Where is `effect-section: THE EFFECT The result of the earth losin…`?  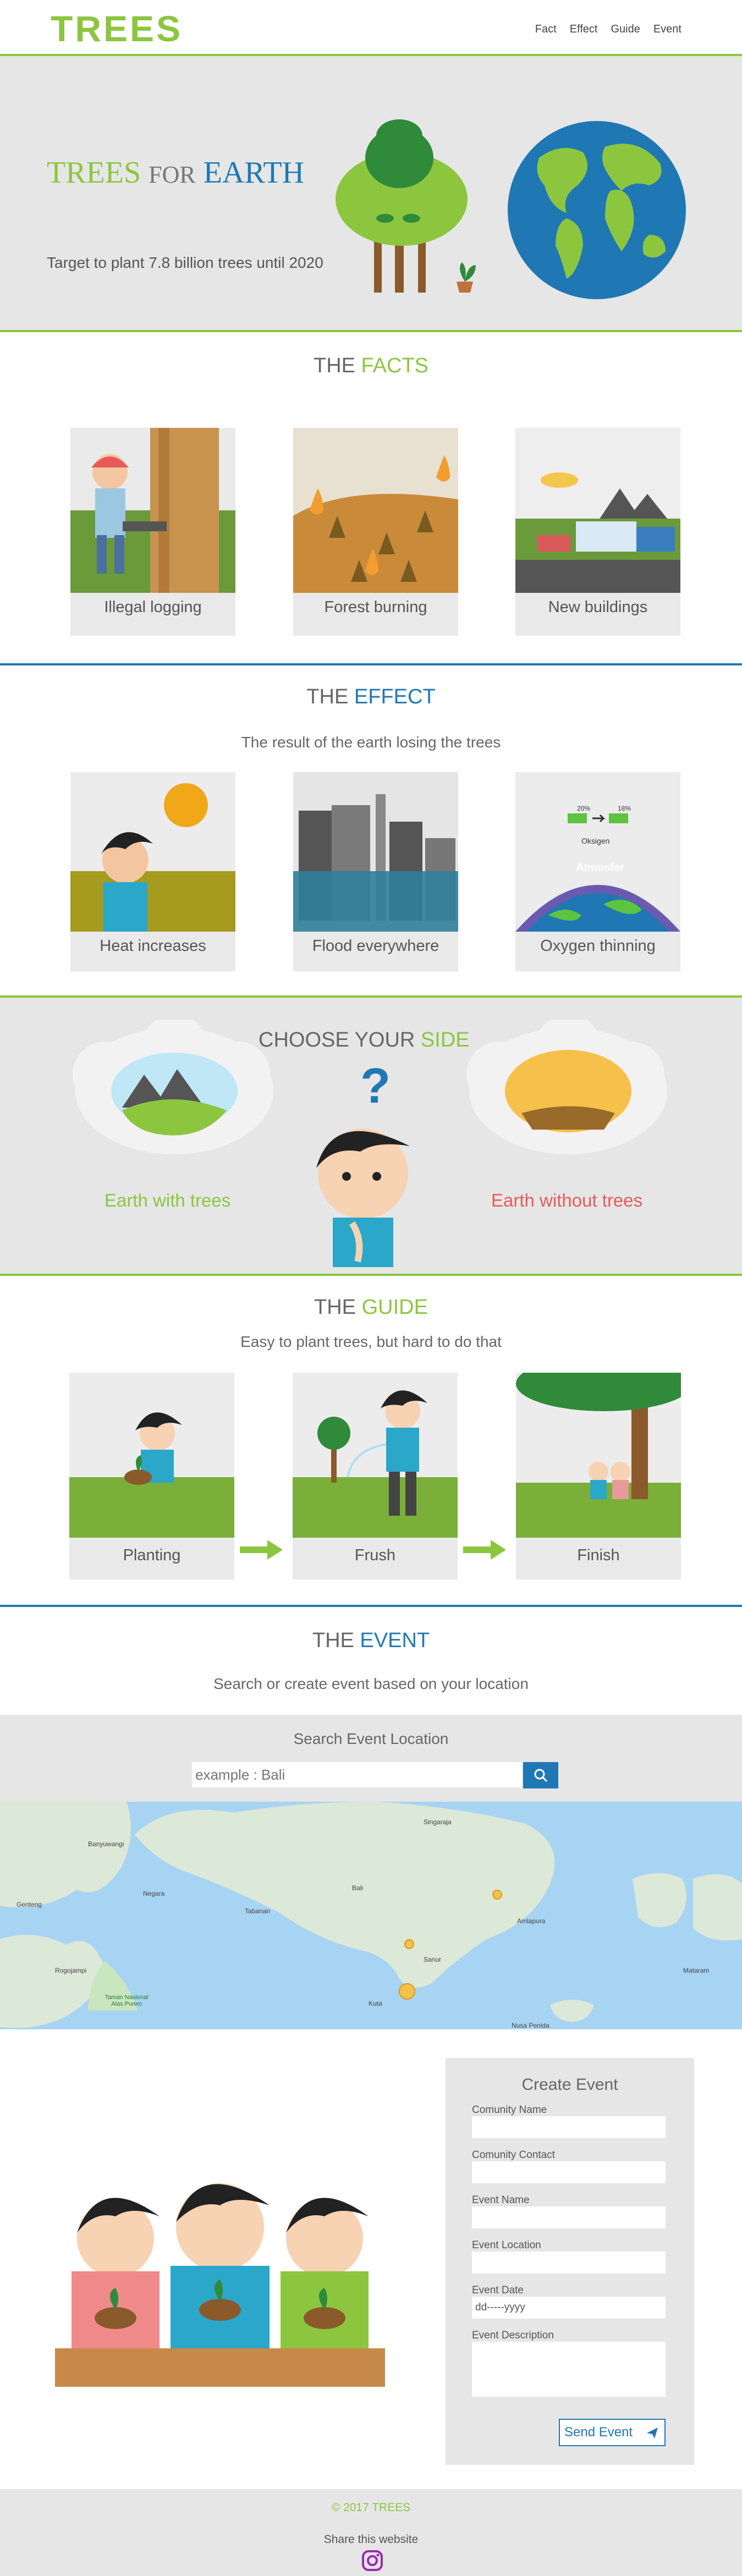 effect-section: THE EFFECT The result of the earth losin… is located at coordinates (371, 829).